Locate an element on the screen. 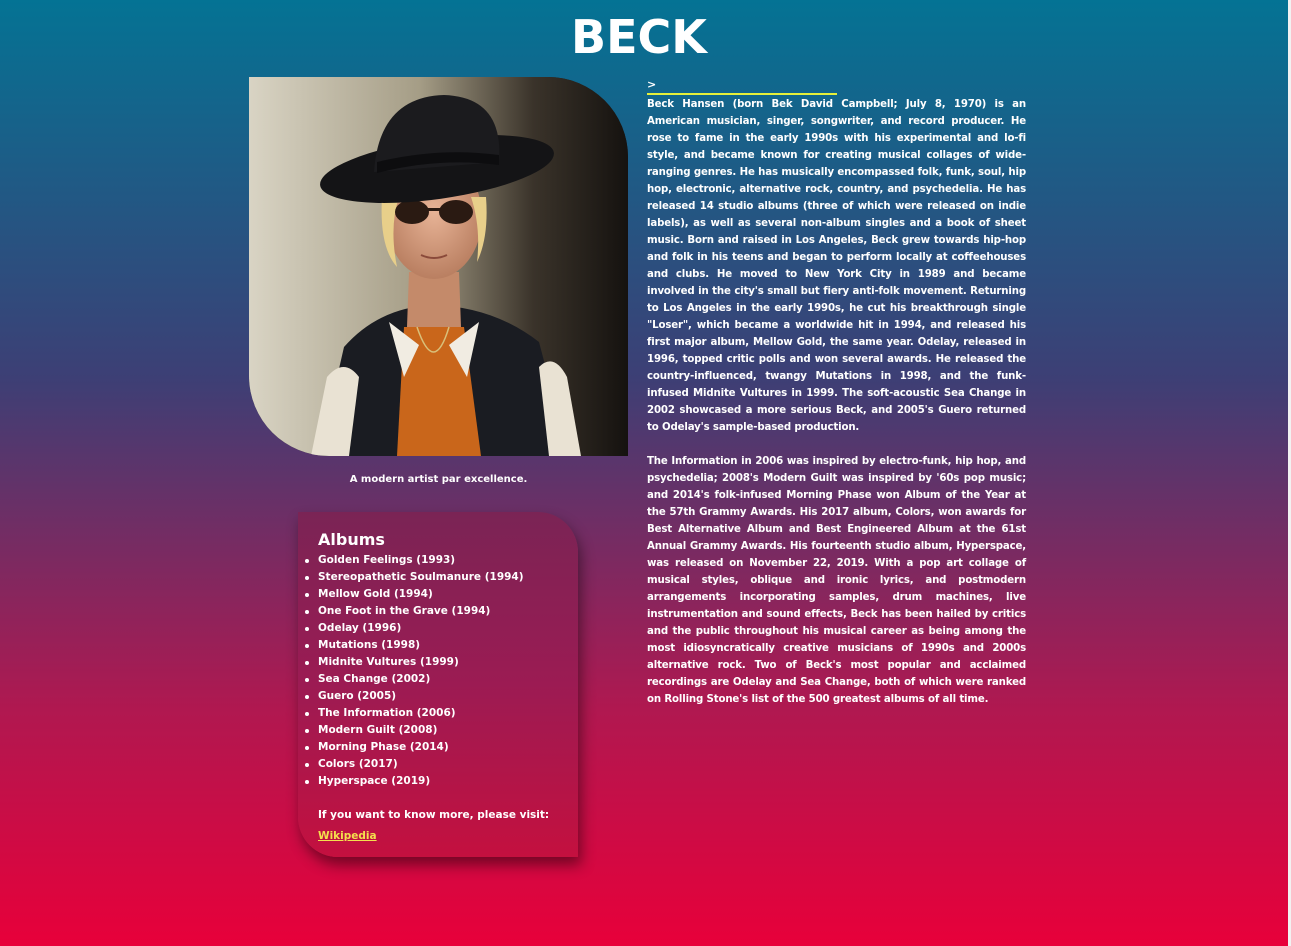 The height and width of the screenshot is (946, 1291). album-item: One Foot in the Grave (1994) is located at coordinates (431, 611).